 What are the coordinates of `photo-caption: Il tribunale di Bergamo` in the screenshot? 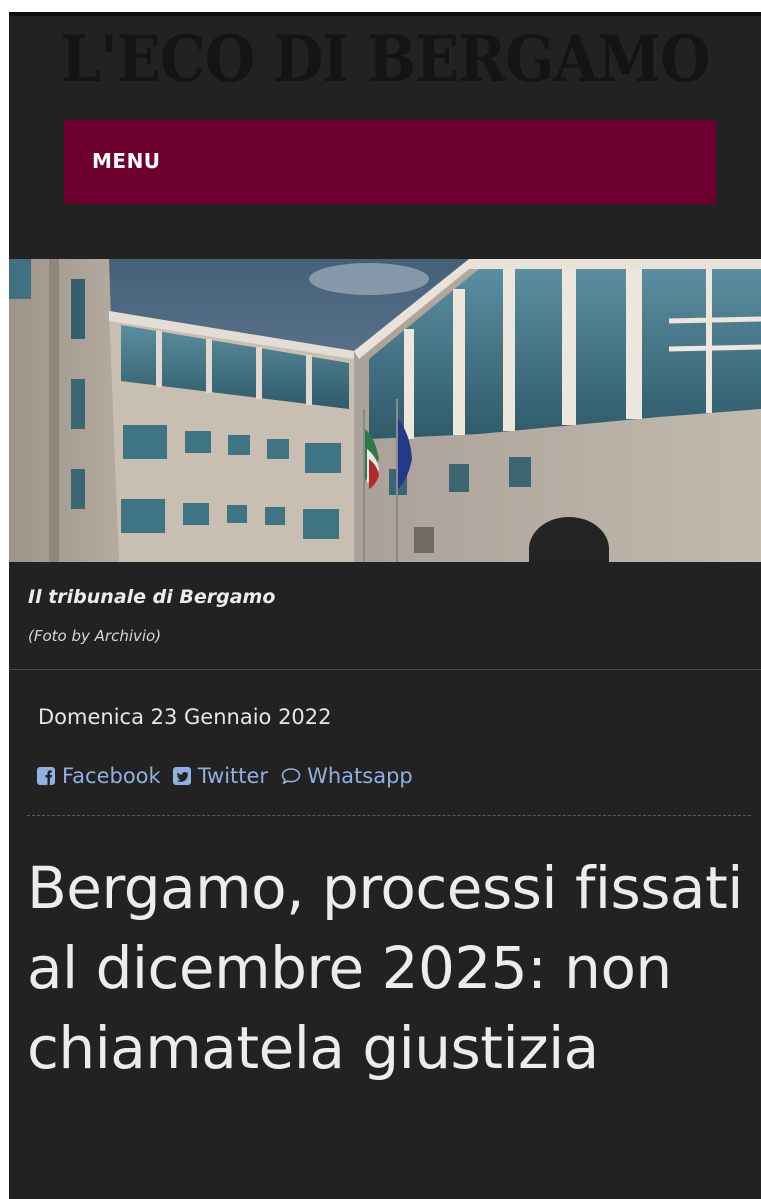 It's located at (152, 597).